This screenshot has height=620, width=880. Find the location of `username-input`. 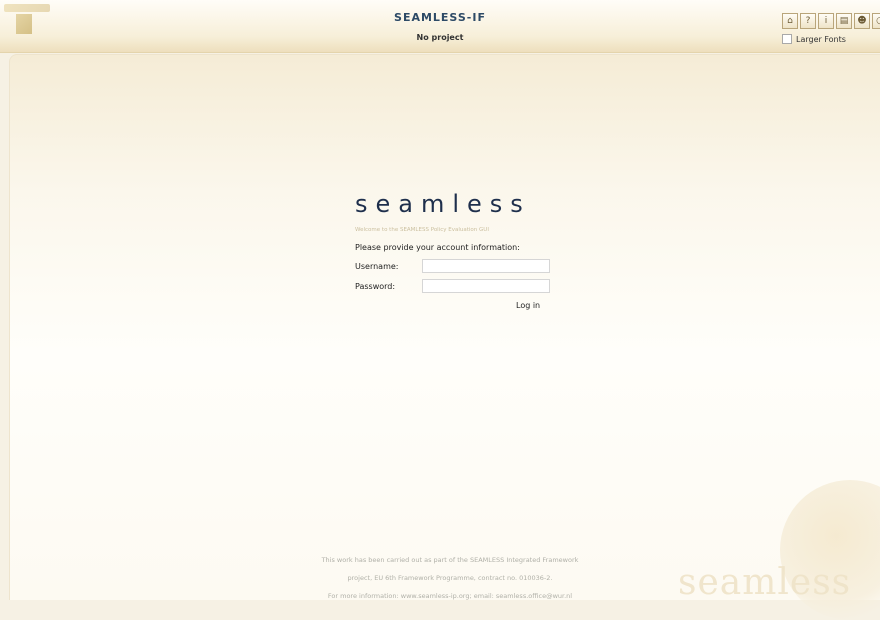

username-input is located at coordinates (486, 266).